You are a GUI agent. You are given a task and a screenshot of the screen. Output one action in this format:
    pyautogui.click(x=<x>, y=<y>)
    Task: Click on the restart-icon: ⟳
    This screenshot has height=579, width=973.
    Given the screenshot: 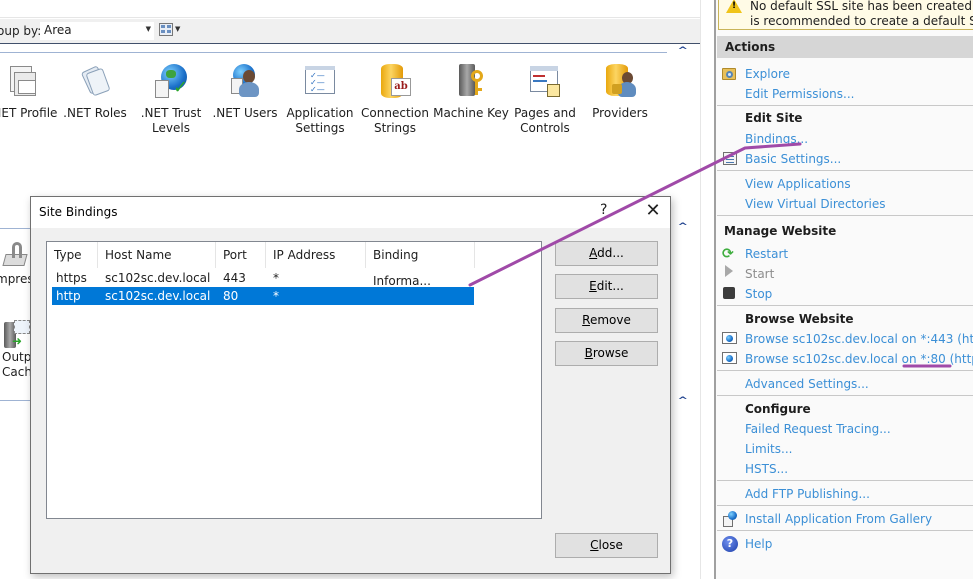 What is the action you would take?
    pyautogui.click(x=728, y=254)
    